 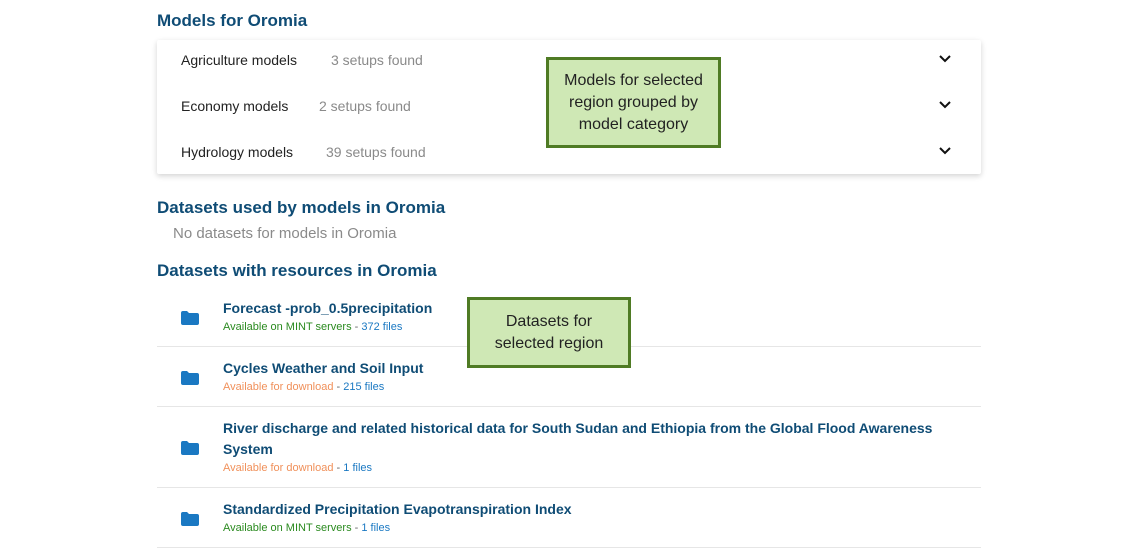 What do you see at coordinates (235, 106) in the screenshot?
I see `model-category-name: Economy models` at bounding box center [235, 106].